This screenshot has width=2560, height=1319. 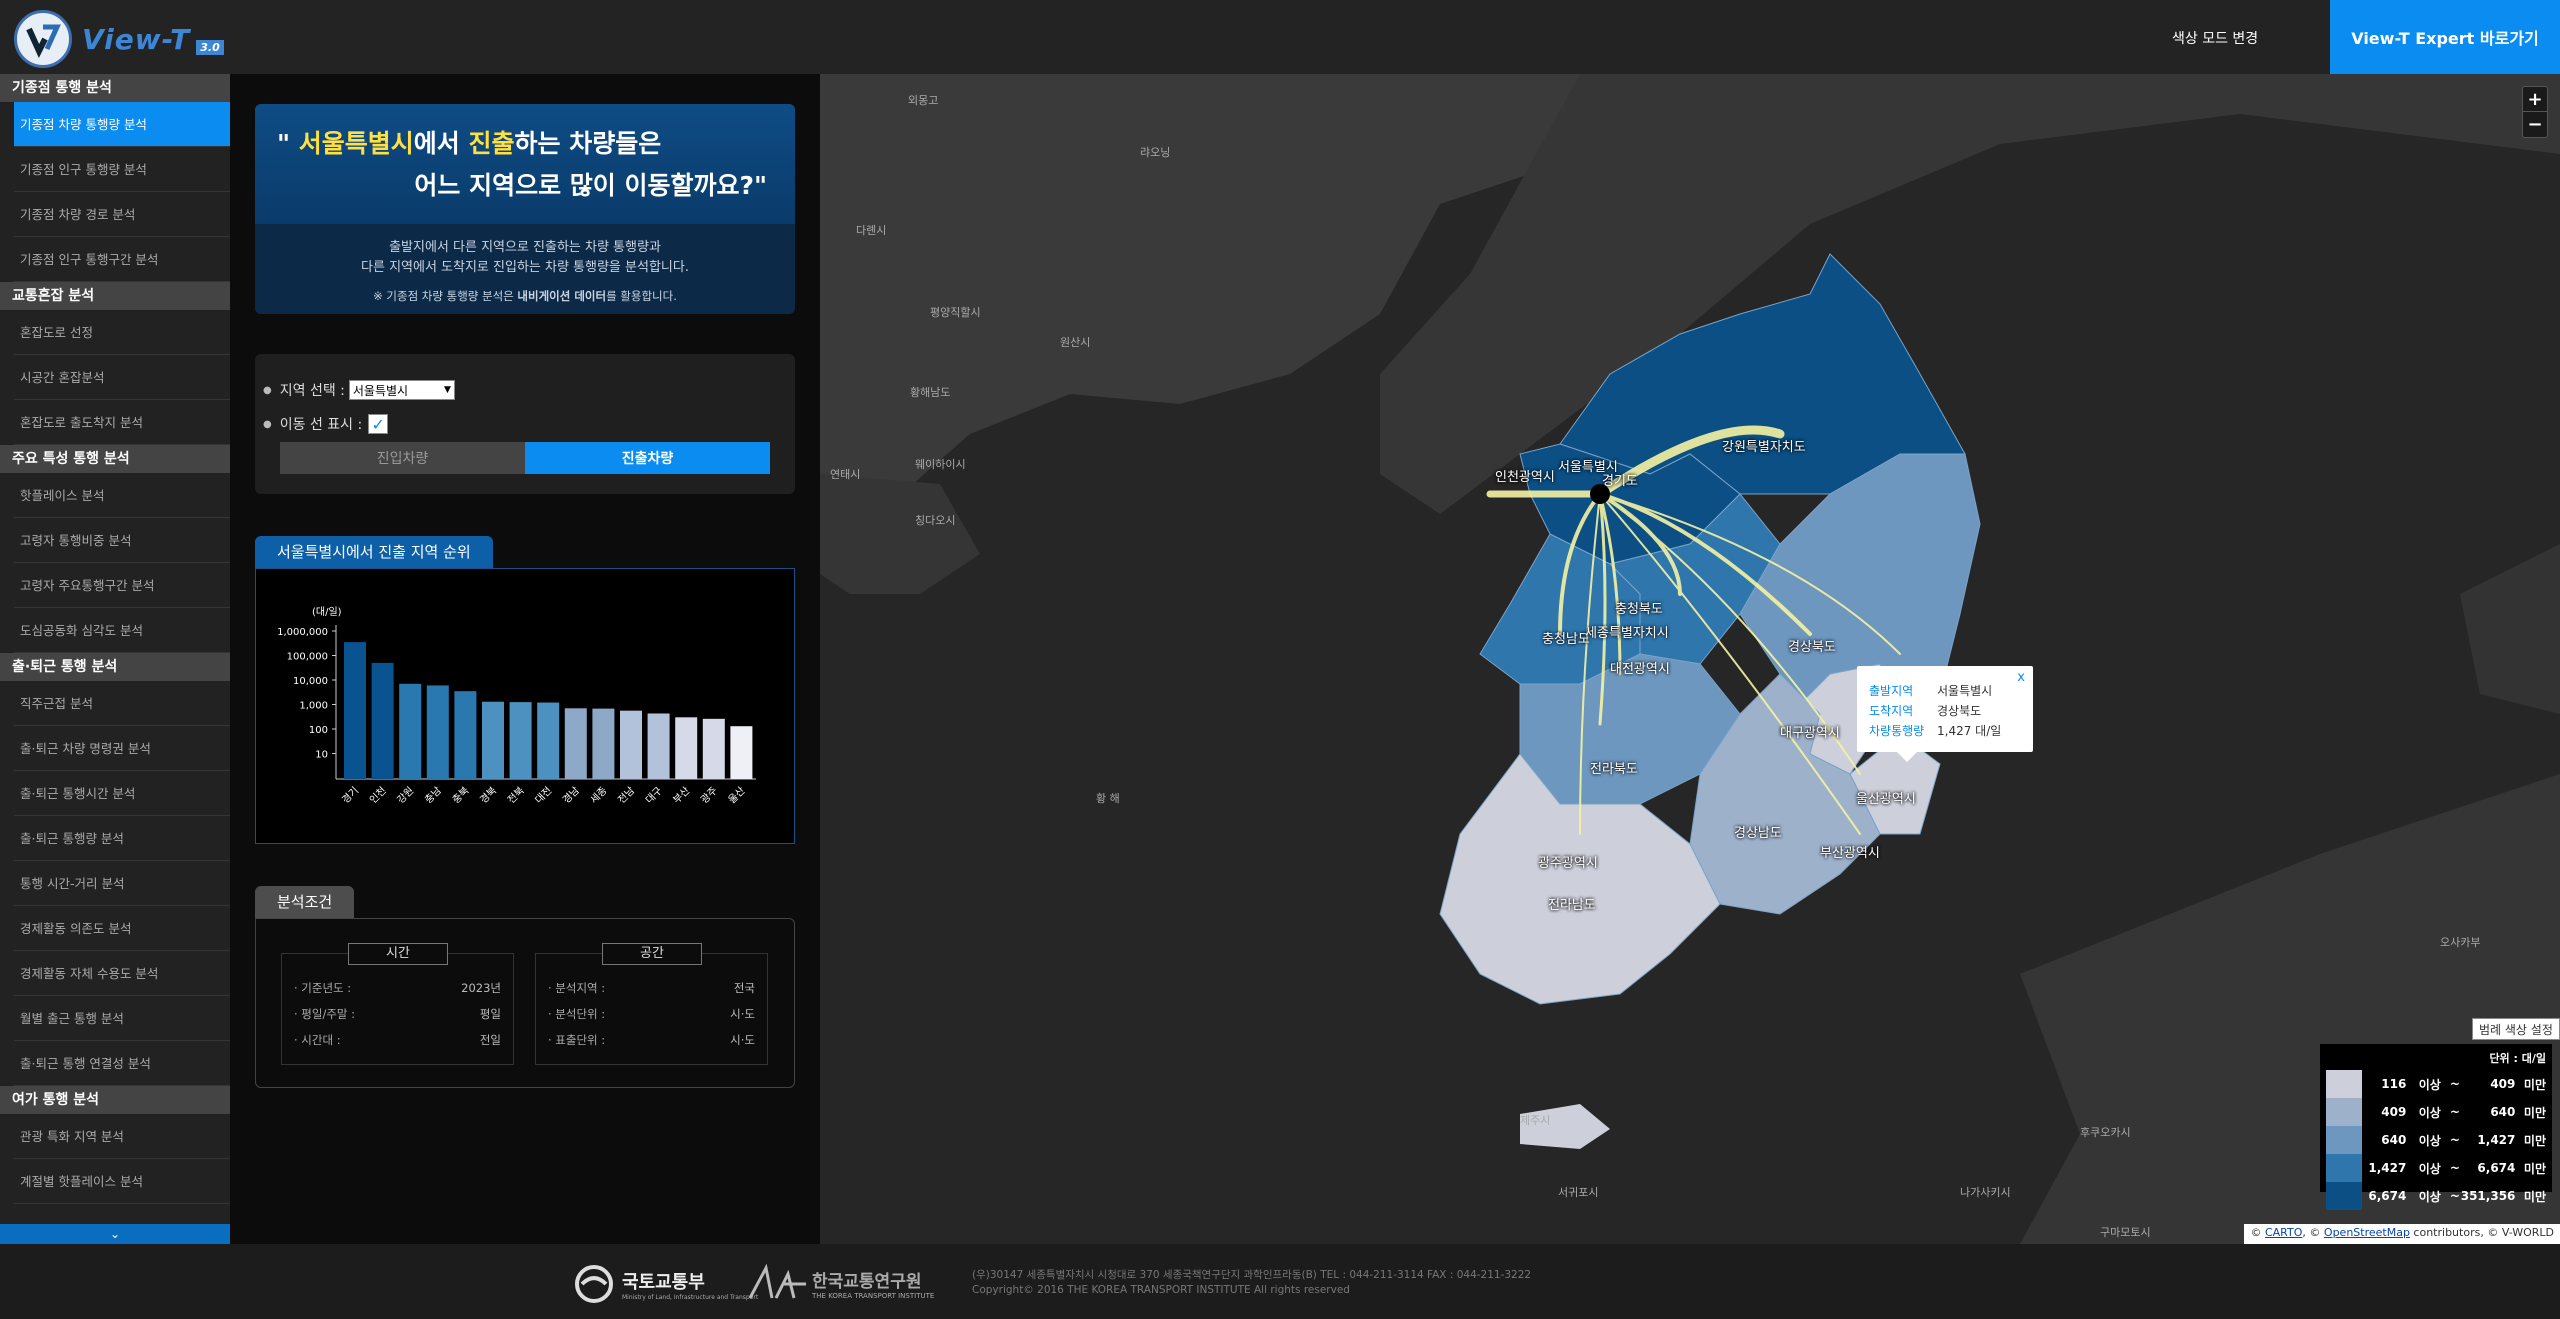 What do you see at coordinates (288, 143) in the screenshot?
I see `question-quote: "` at bounding box center [288, 143].